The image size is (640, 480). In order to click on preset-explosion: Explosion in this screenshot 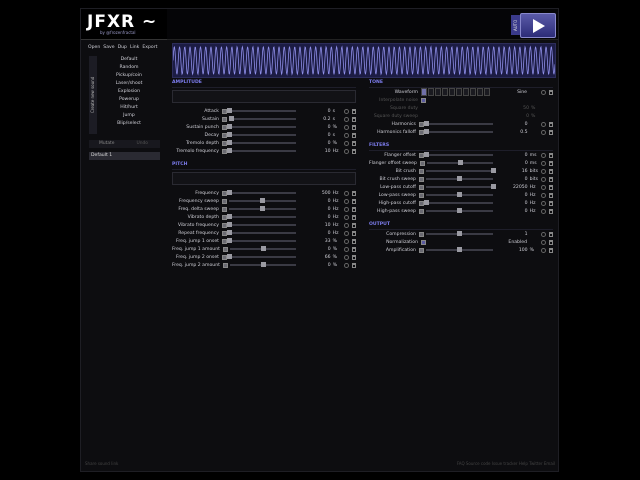, I will do `click(129, 92)`.